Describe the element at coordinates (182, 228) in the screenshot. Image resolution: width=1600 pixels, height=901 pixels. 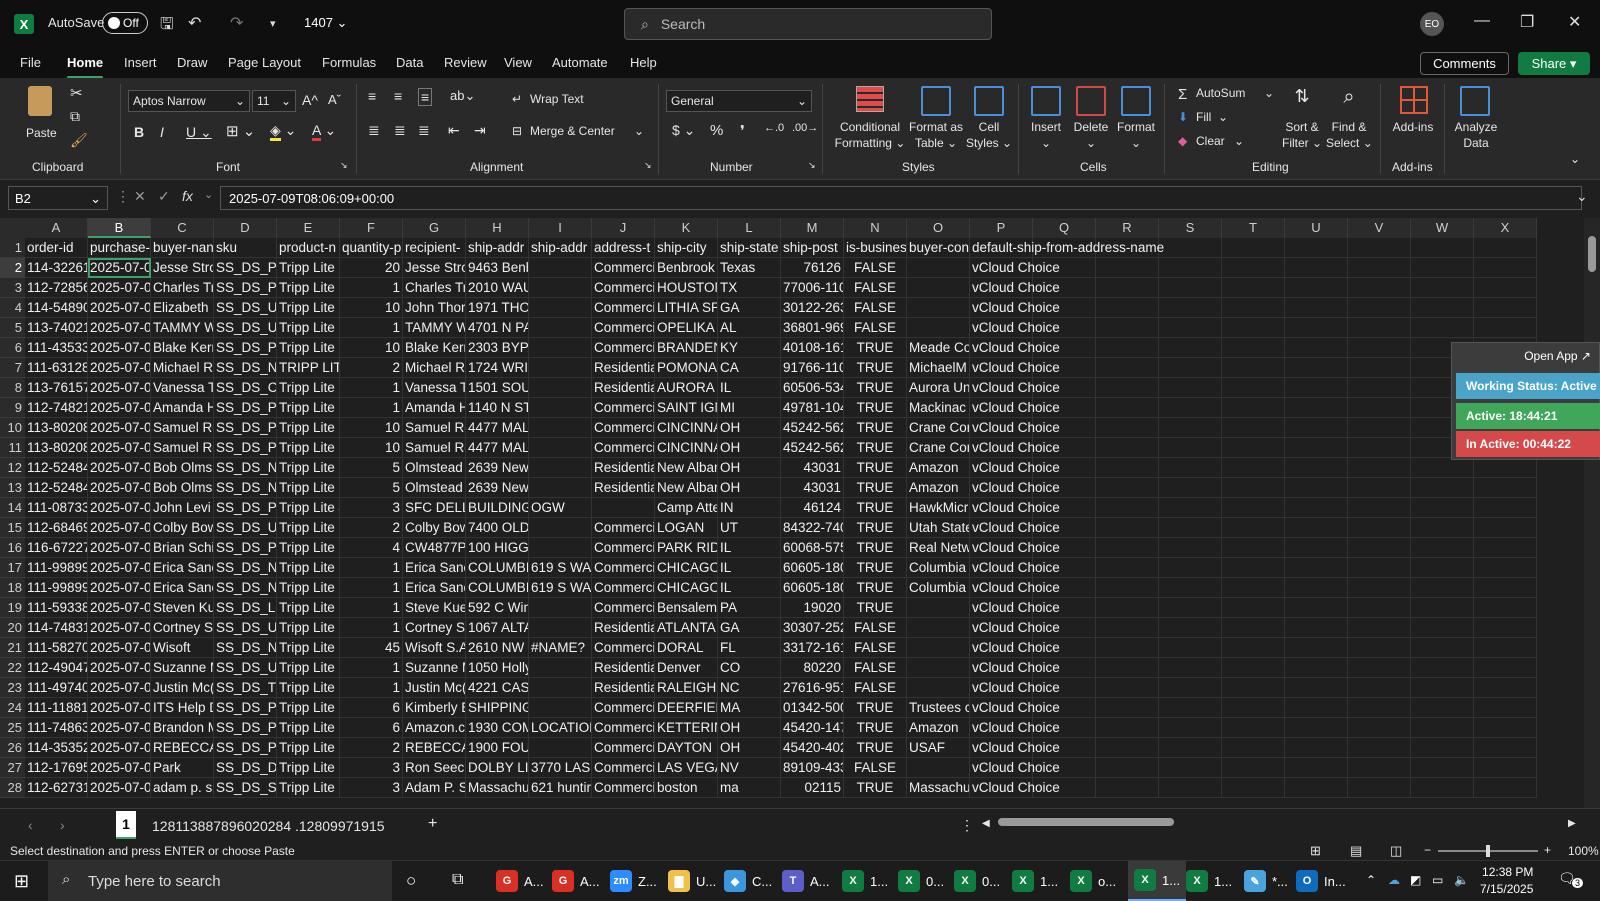
I see `column-header-c: C` at that location.